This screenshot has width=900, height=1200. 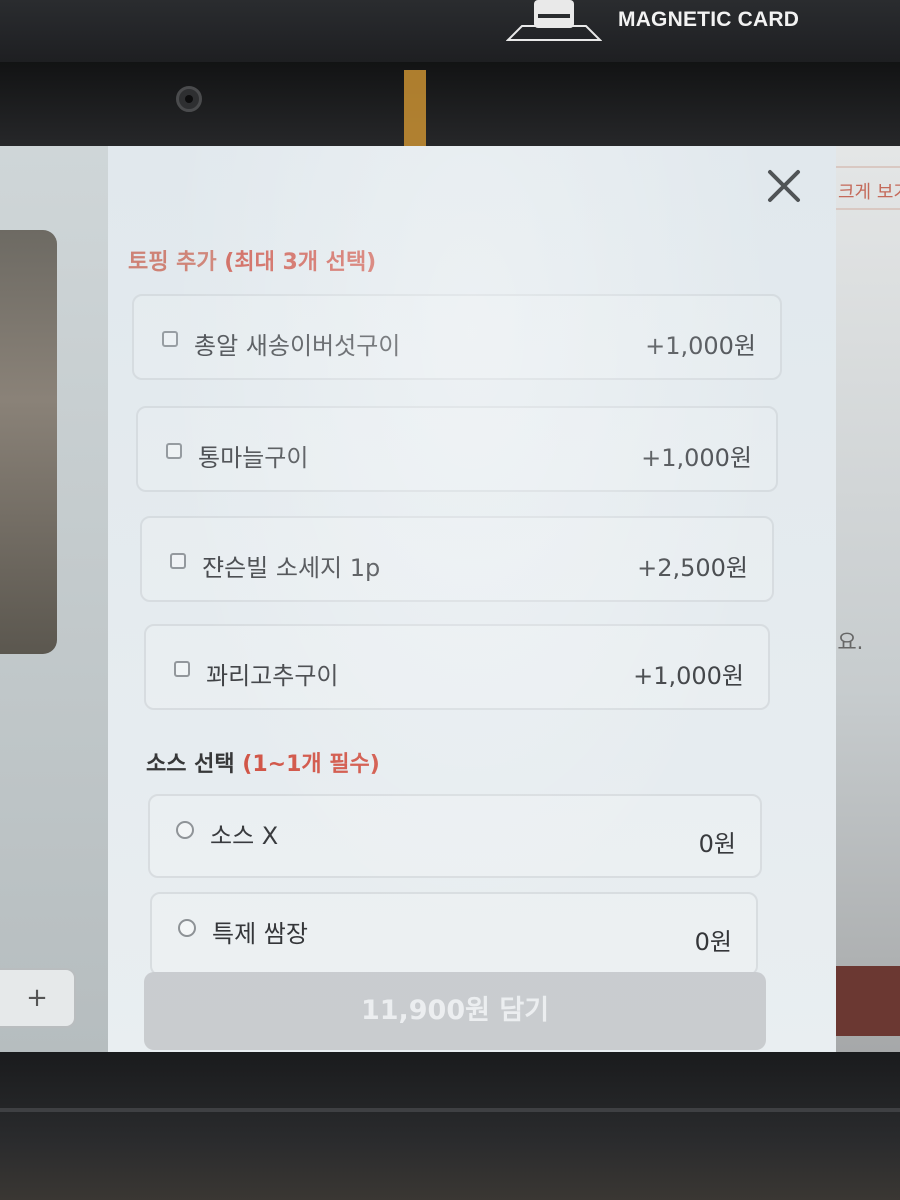 I want to click on sauce-option: 소스 X 0원, so click(x=455, y=836).